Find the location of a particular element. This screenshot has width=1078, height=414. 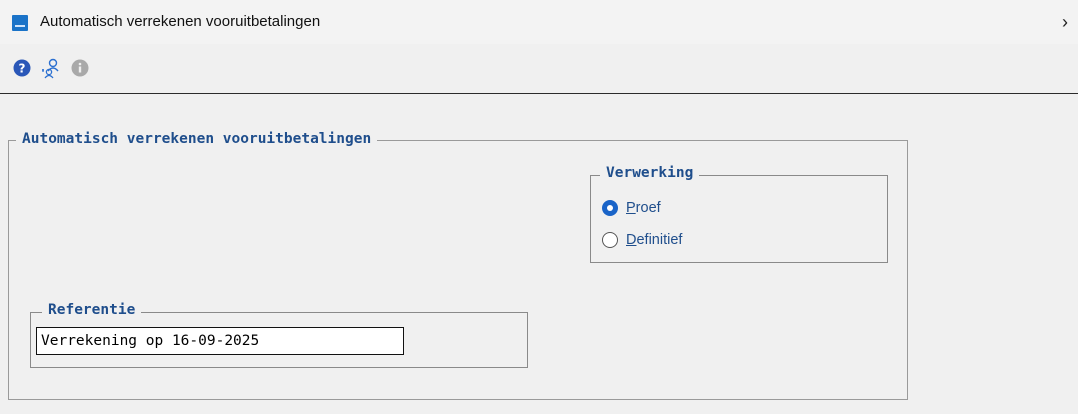

window-title: Automatisch verrekenen vooruitbetalingen is located at coordinates (180, 21).